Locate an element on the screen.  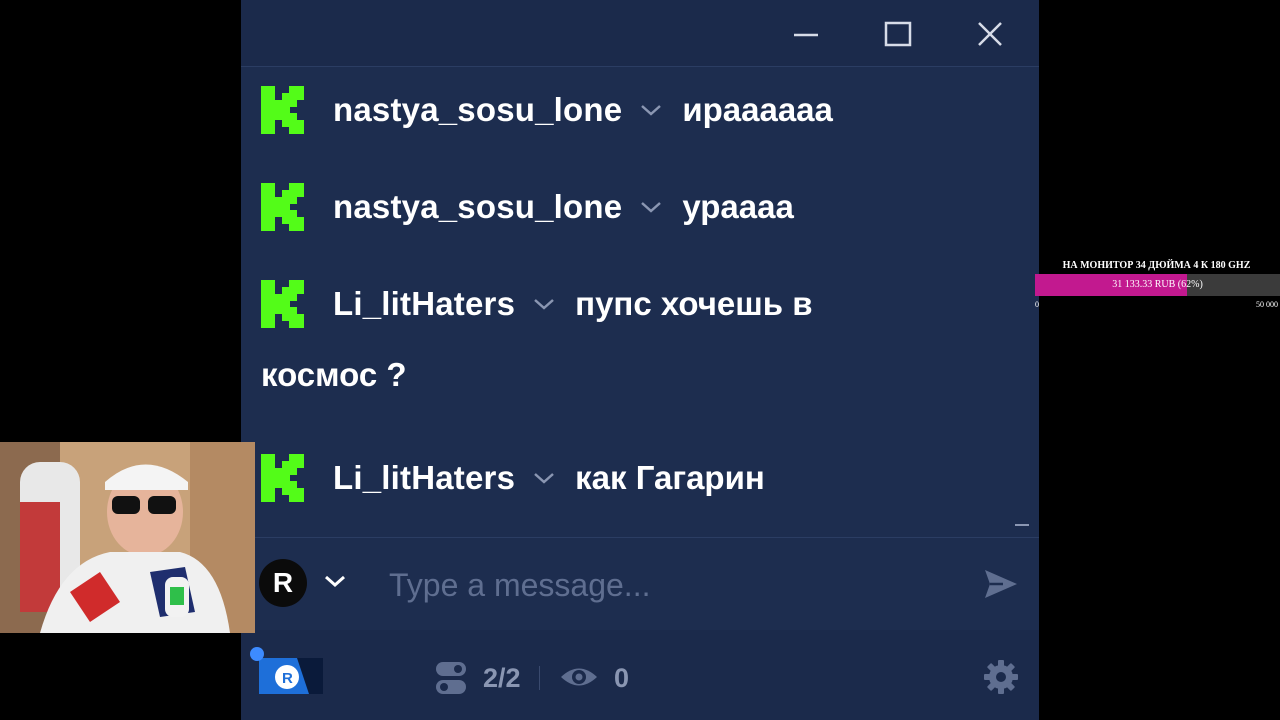
settings-button is located at coordinates (1001, 677).